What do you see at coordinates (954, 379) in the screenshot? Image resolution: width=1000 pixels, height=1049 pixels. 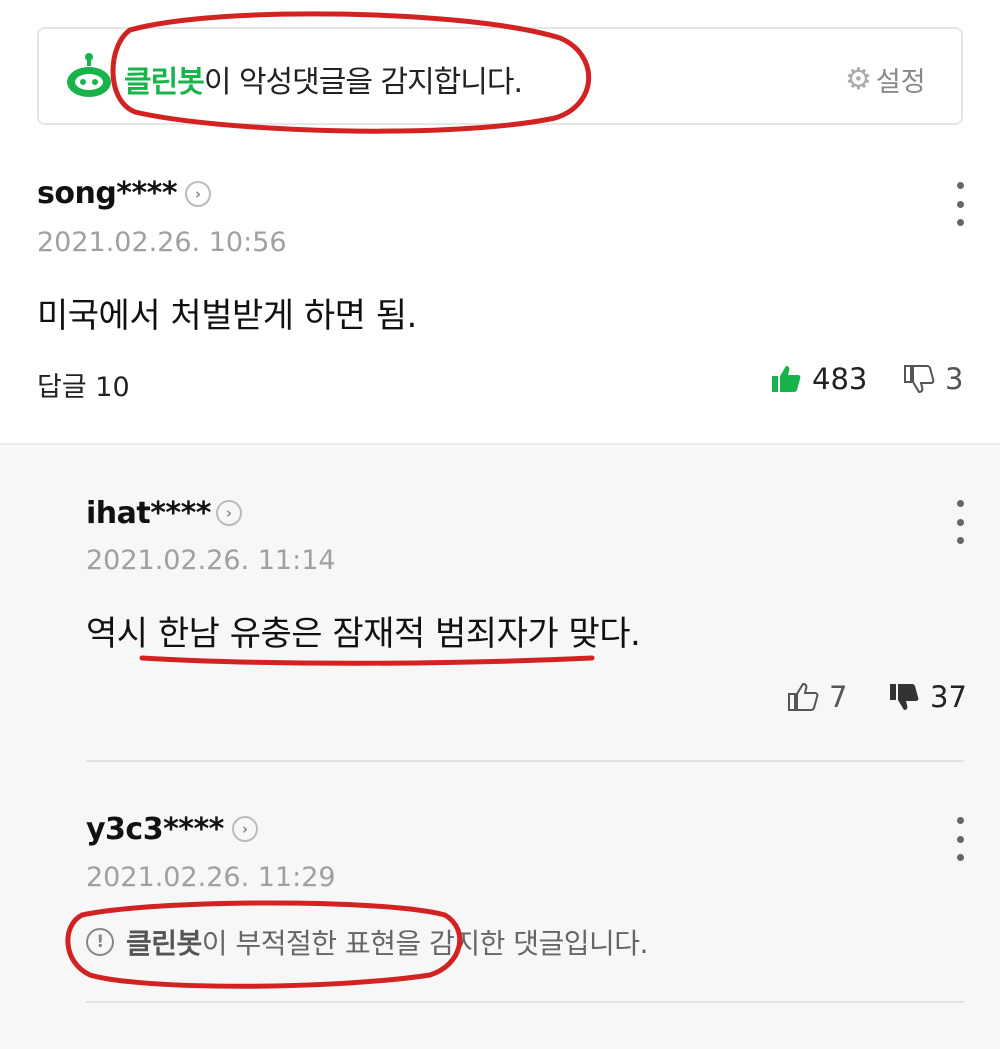 I see `dislike-count: 3` at bounding box center [954, 379].